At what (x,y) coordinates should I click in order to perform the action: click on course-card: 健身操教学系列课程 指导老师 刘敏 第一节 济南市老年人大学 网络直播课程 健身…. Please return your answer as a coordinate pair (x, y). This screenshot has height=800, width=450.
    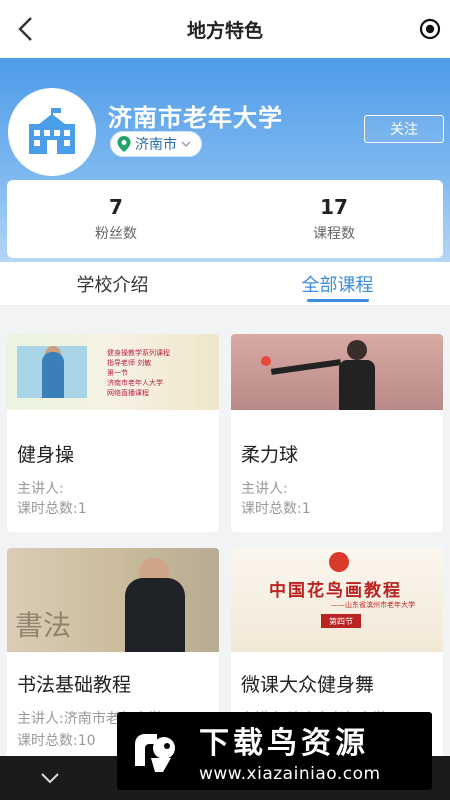
    Looking at the image, I should click on (113, 433).